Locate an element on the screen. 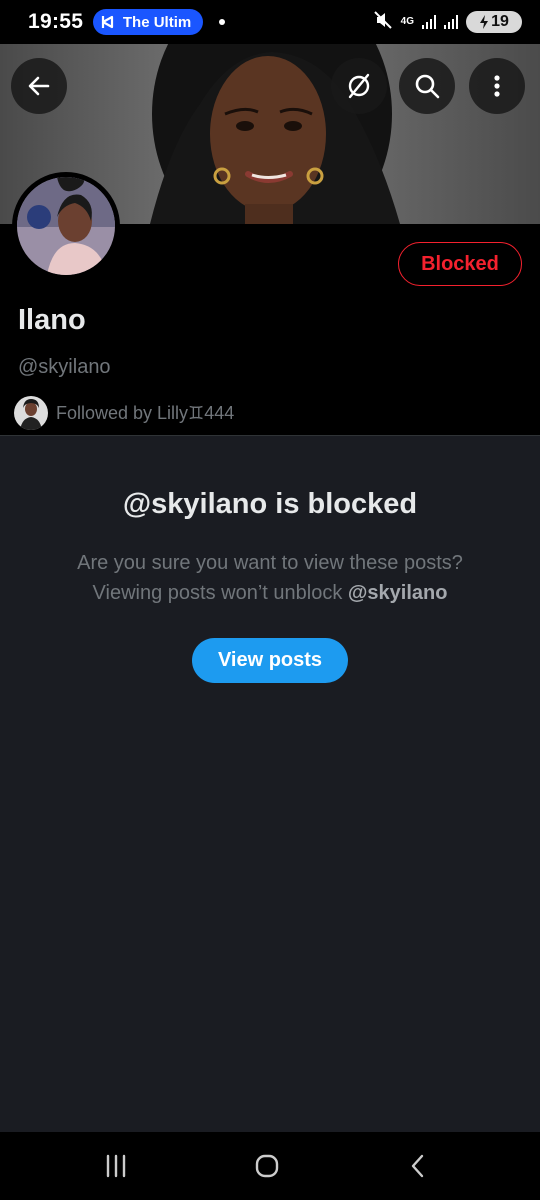 This screenshot has height=1200, width=540. status-bar: 19:55 The Ultim 4G 19 is located at coordinates (270, 22).